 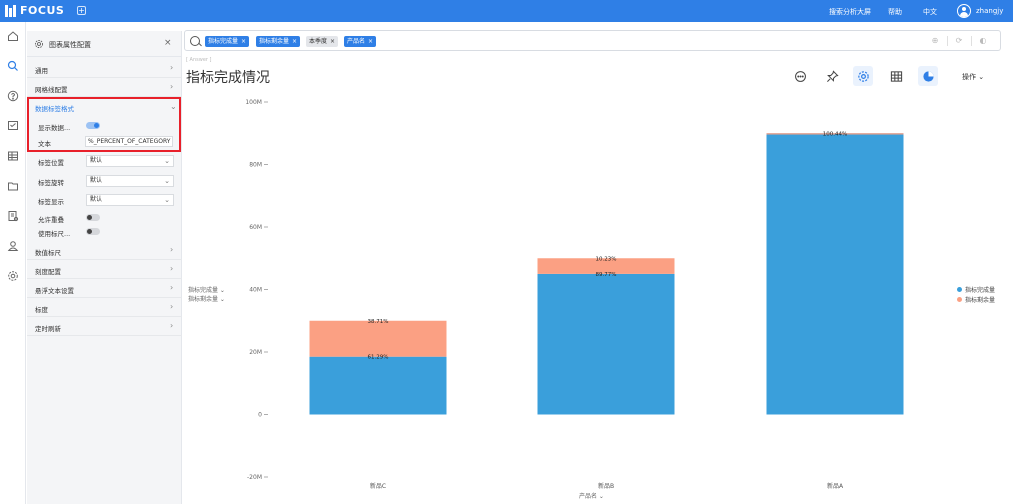 What do you see at coordinates (378, 322) in the screenshot?
I see `data-label: 38.71%` at bounding box center [378, 322].